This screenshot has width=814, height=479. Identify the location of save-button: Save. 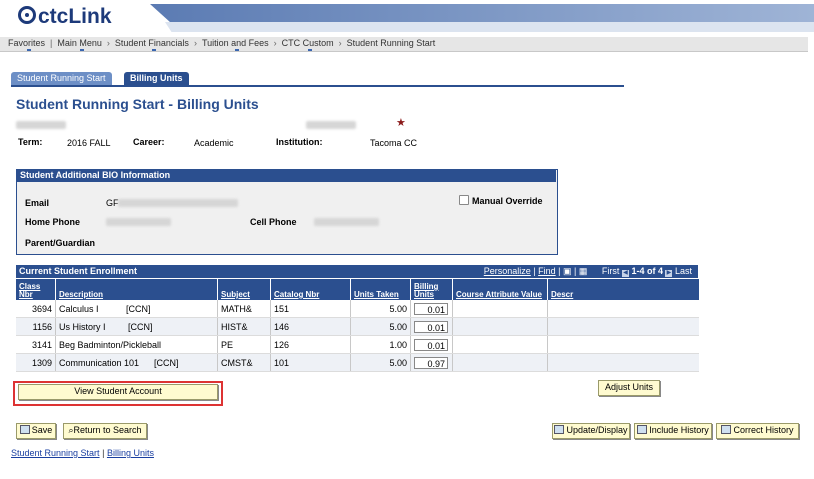
(36, 431).